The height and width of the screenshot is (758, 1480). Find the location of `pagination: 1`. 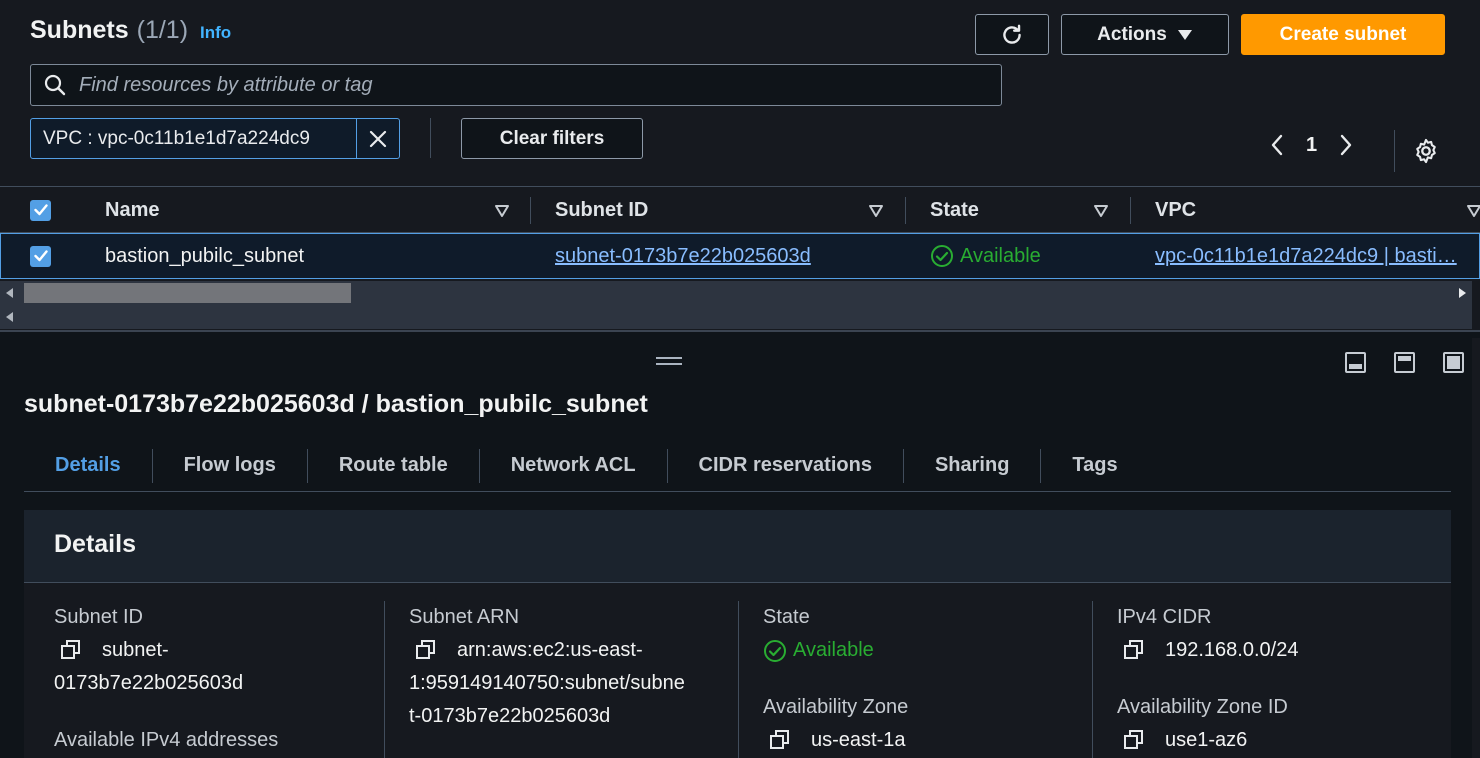

pagination: 1 is located at coordinates (1311, 145).